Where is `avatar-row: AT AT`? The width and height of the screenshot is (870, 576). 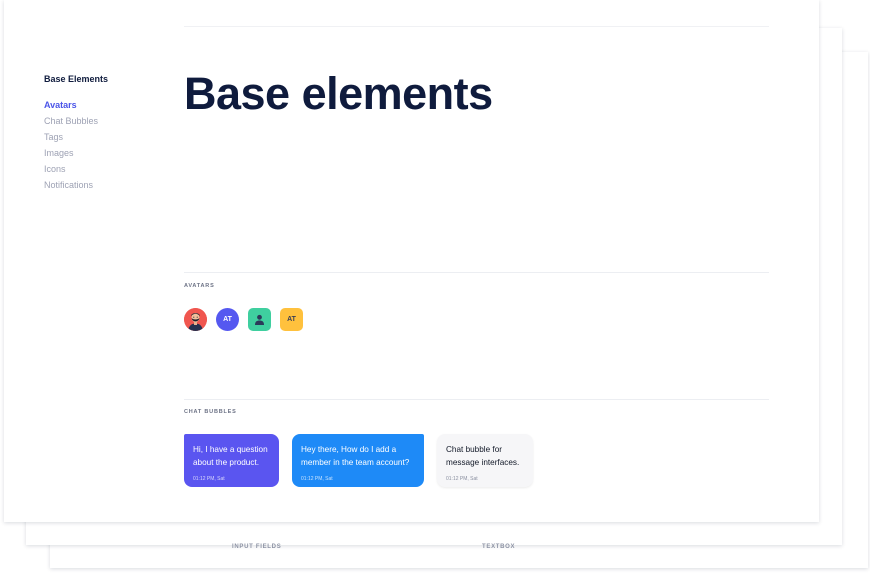
avatar-row: AT AT is located at coordinates (248, 319).